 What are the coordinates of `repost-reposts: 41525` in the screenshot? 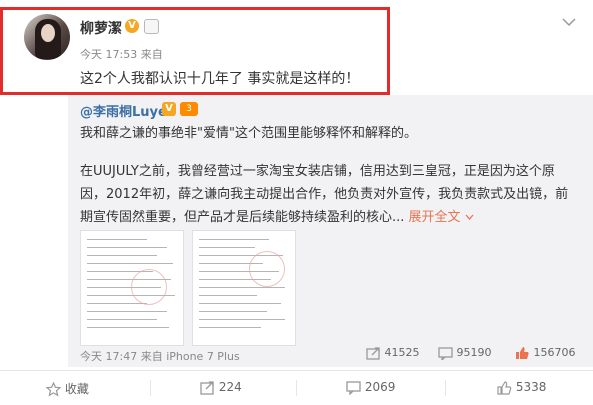 It's located at (393, 353).